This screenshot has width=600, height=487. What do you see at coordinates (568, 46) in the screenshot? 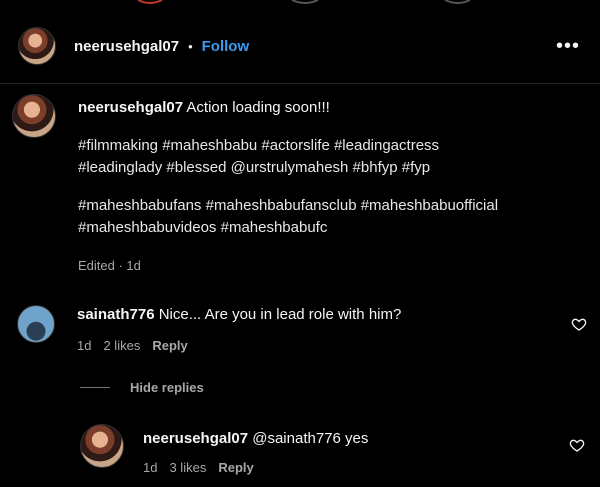
I see `more-options-icon: •••` at bounding box center [568, 46].